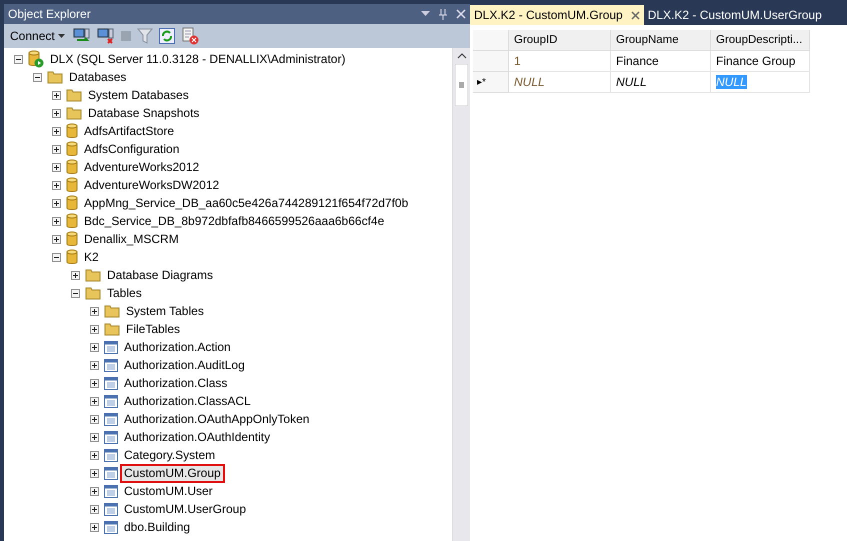 This screenshot has width=847, height=541. Describe the element at coordinates (189, 36) in the screenshot. I see `script-delete-icon` at that location.